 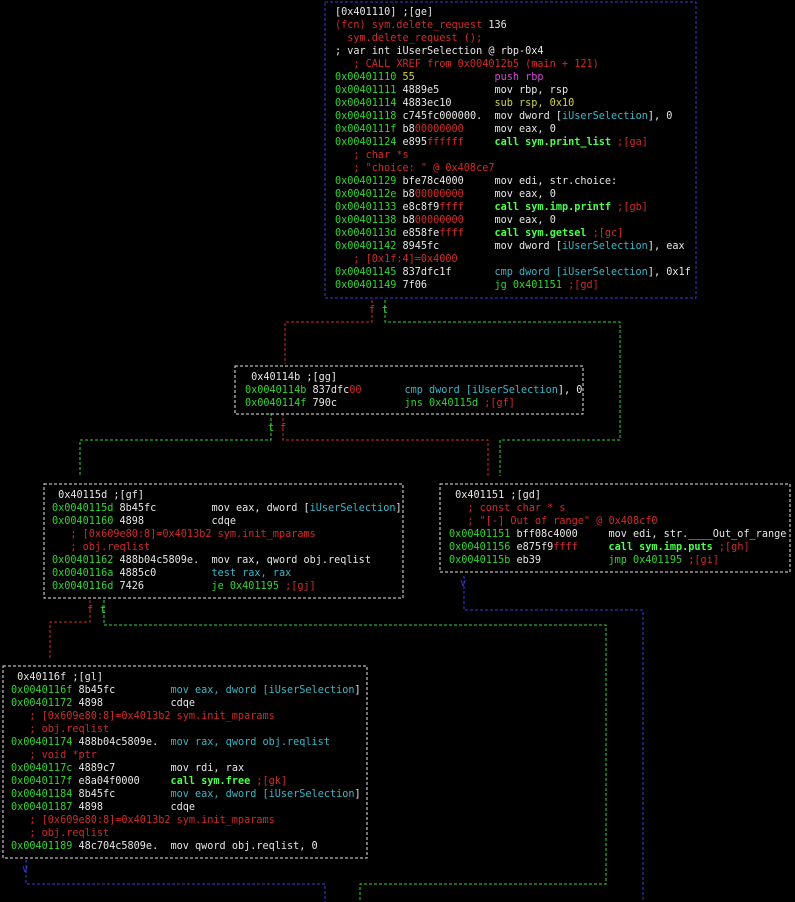 What do you see at coordinates (513, 168) in the screenshot?
I see `asm-line: ; "choice: " @ 0x408ce7` at bounding box center [513, 168].